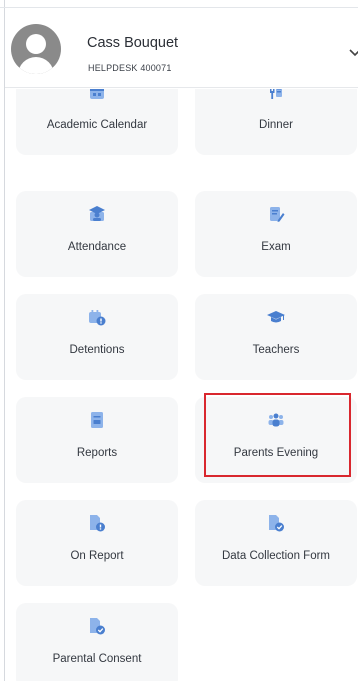 This screenshot has height=681, width=358. What do you see at coordinates (36, 44) in the screenshot?
I see `avatar-head` at bounding box center [36, 44].